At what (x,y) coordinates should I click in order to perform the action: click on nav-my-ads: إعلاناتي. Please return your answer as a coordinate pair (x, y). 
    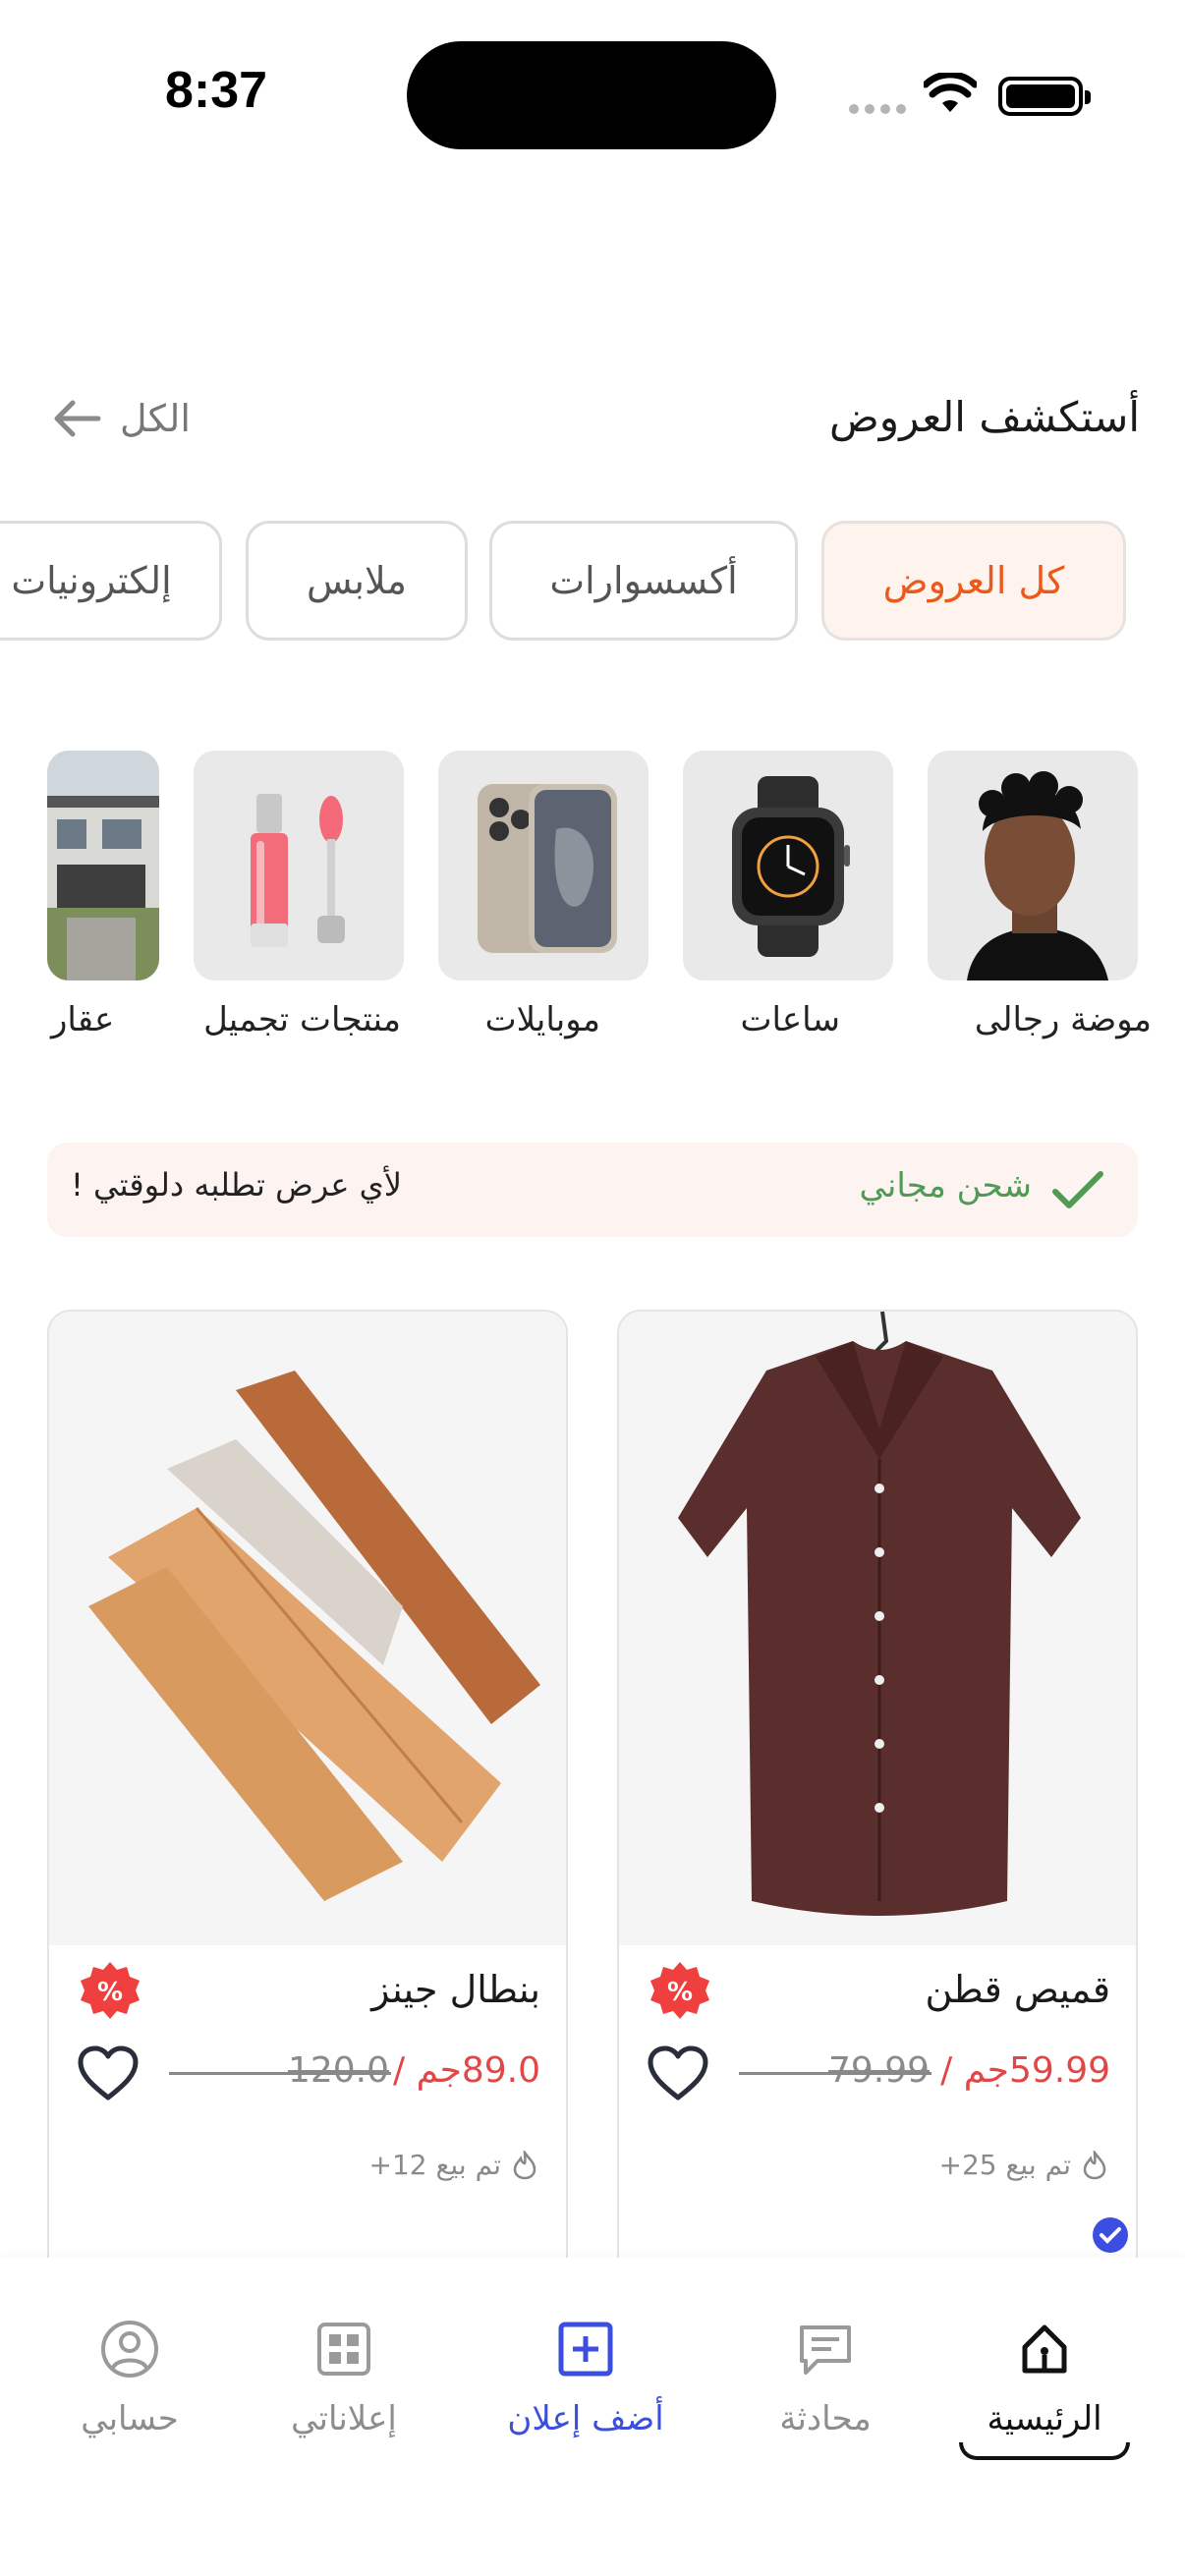
    Looking at the image, I should click on (344, 2377).